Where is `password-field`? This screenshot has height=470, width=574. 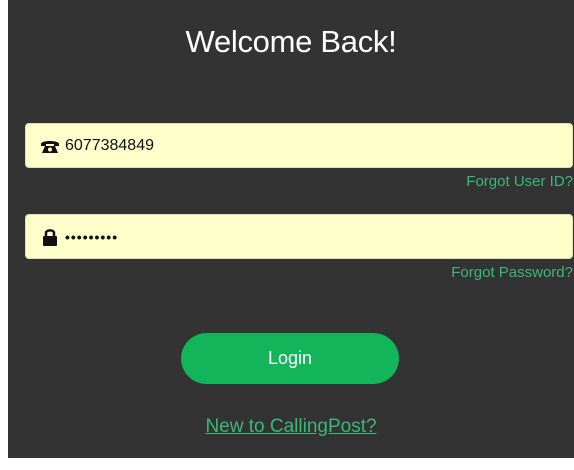
password-field is located at coordinates (299, 236).